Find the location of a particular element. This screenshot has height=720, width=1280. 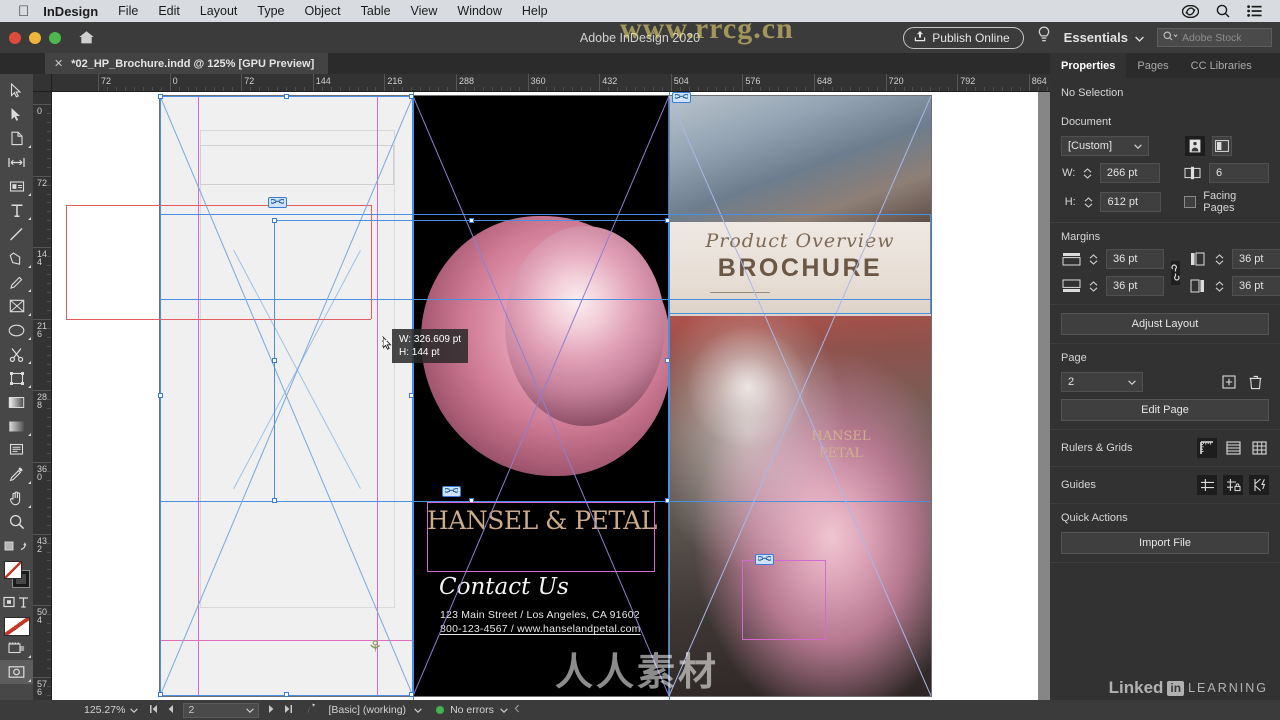

type-tool is located at coordinates (16, 210).